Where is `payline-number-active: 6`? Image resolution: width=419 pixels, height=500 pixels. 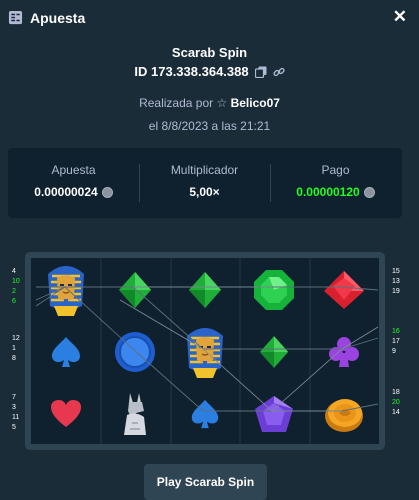
payline-number-active: 6 is located at coordinates (14, 301).